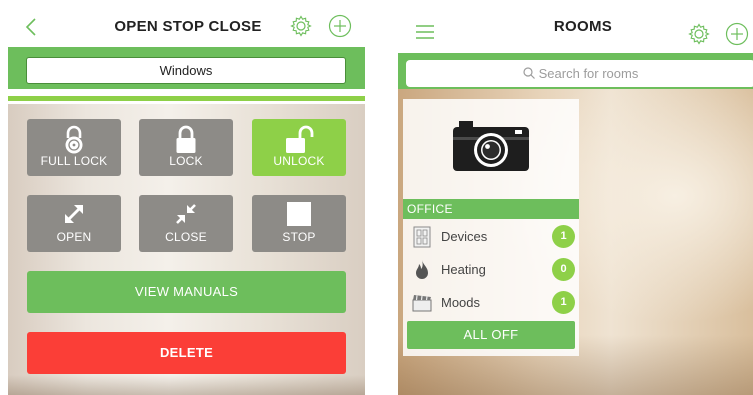  I want to click on stop-label: STOP, so click(299, 237).